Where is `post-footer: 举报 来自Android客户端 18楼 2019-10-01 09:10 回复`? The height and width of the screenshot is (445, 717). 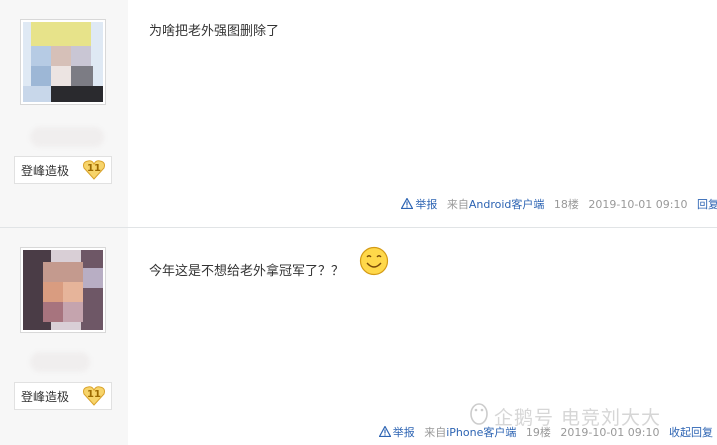 post-footer: 举报 来自Android客户端 18楼 2019-10-01 09:10 回复 is located at coordinates (556, 204).